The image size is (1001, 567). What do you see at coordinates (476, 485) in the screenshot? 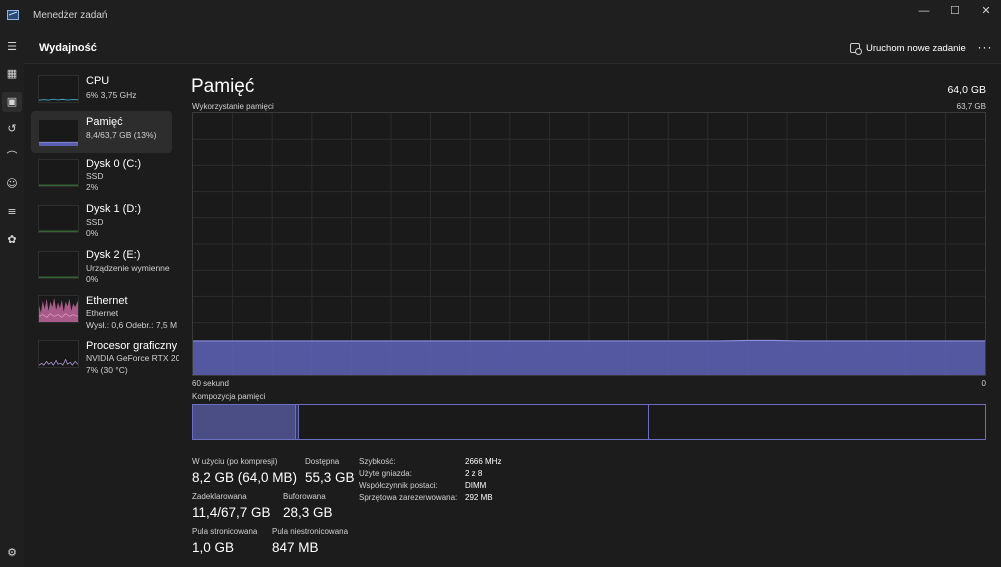
I see `form-factor-value: DIMM` at bounding box center [476, 485].